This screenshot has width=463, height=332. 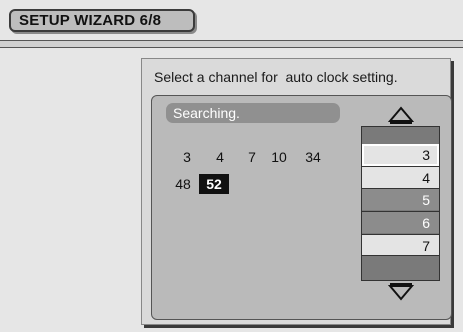 What do you see at coordinates (183, 184) in the screenshot?
I see `found-channel-48: 48` at bounding box center [183, 184].